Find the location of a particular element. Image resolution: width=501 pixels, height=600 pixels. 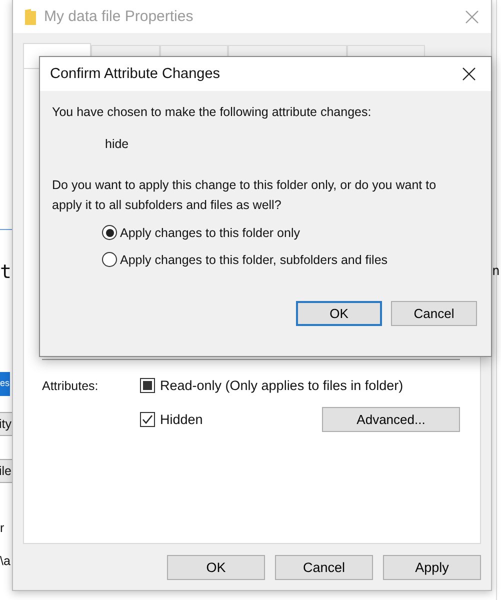

radio-label: Apply changes to this folder only is located at coordinates (210, 233).